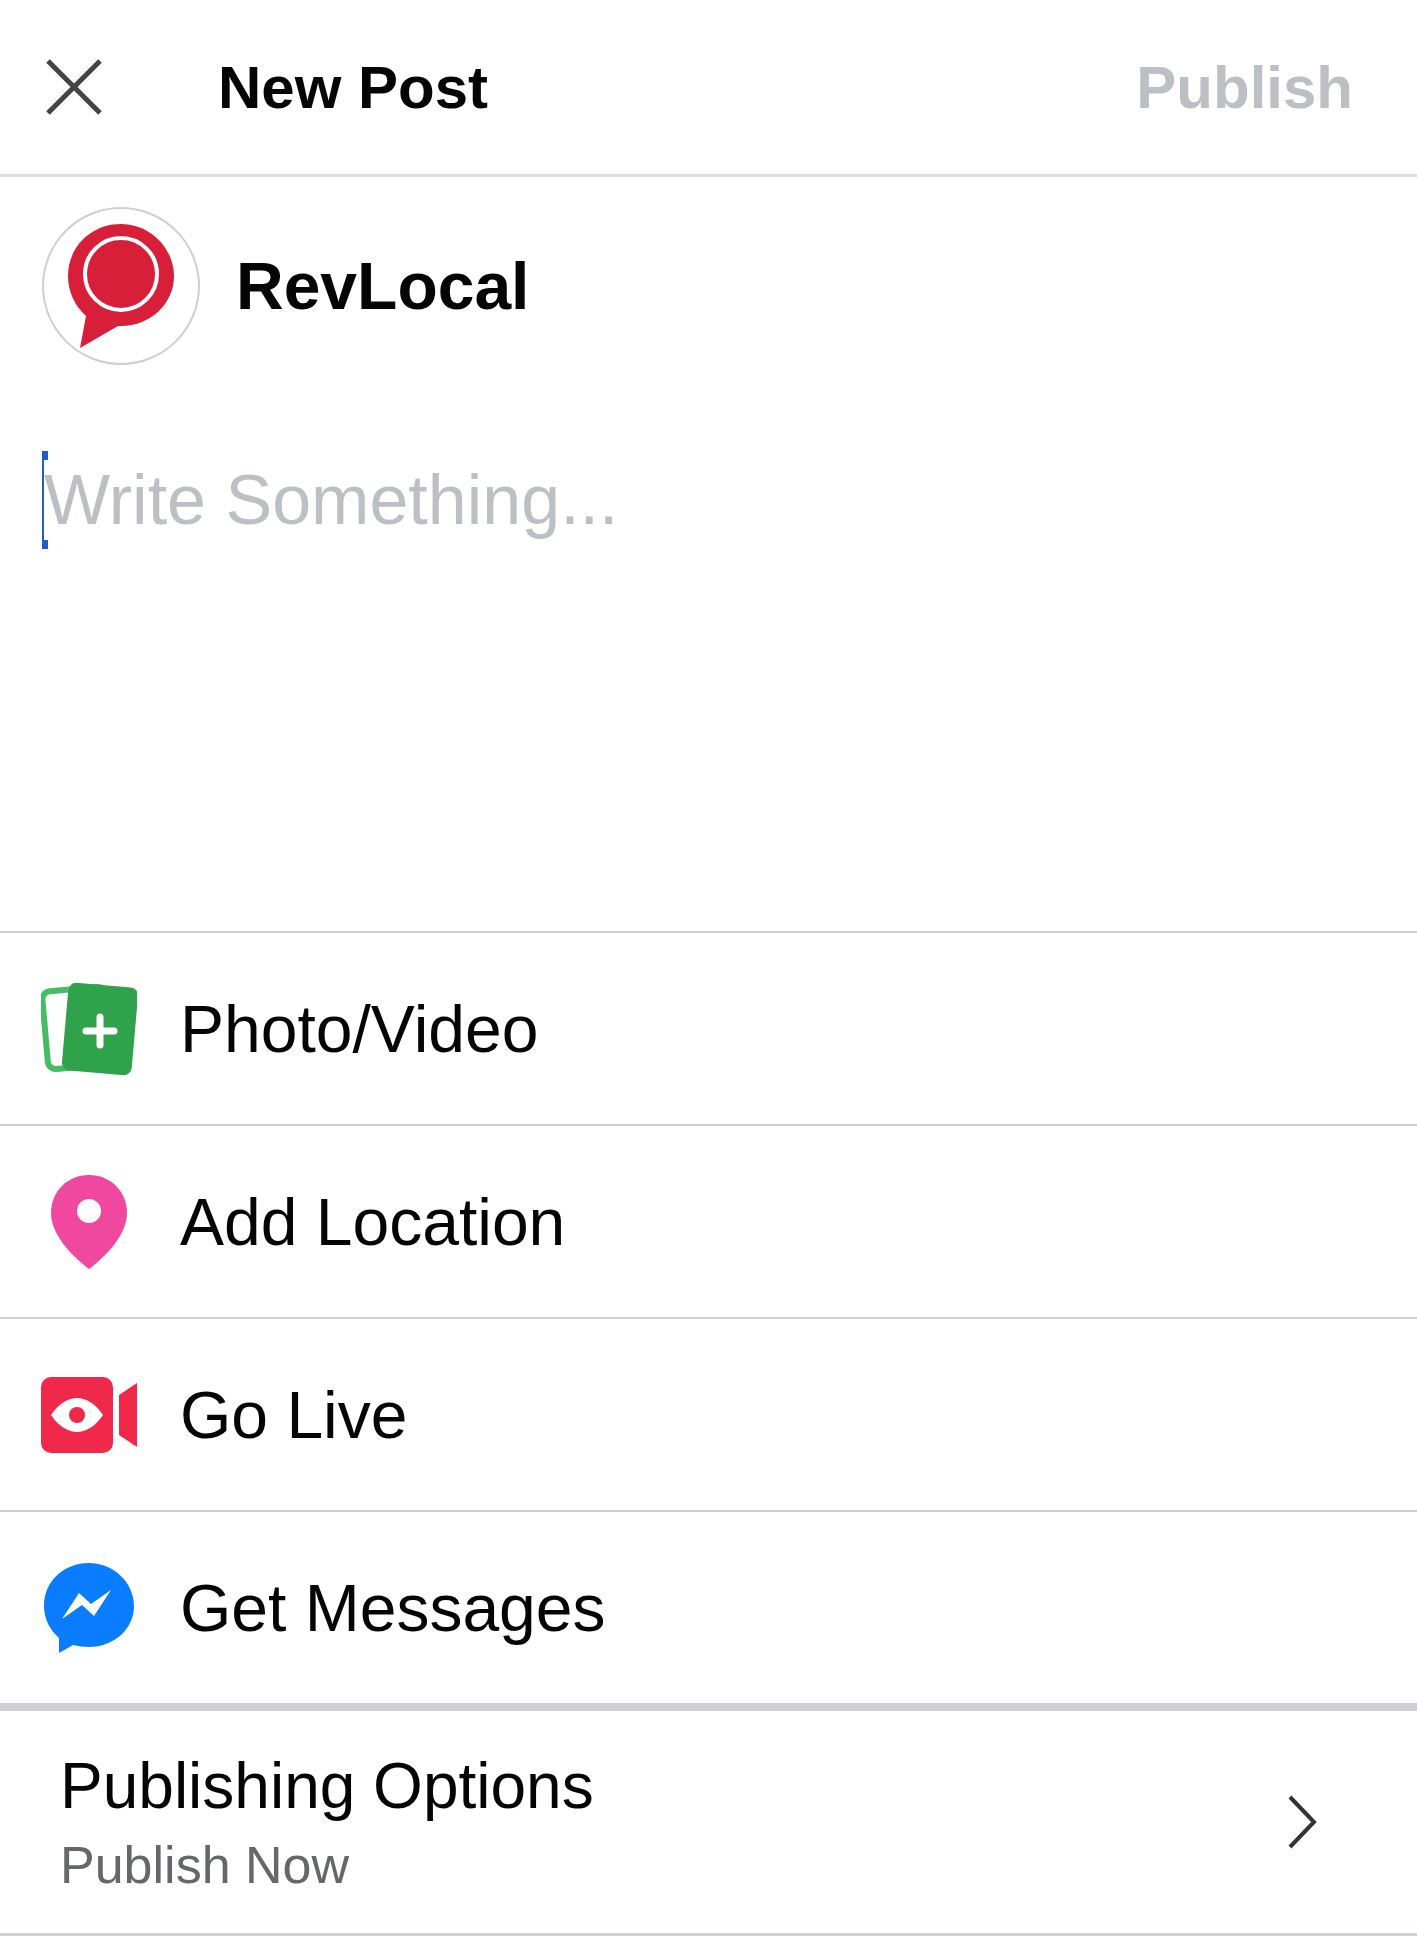 Image resolution: width=1417 pixels, height=1950 pixels. I want to click on option-value: Publish Now, so click(205, 1865).